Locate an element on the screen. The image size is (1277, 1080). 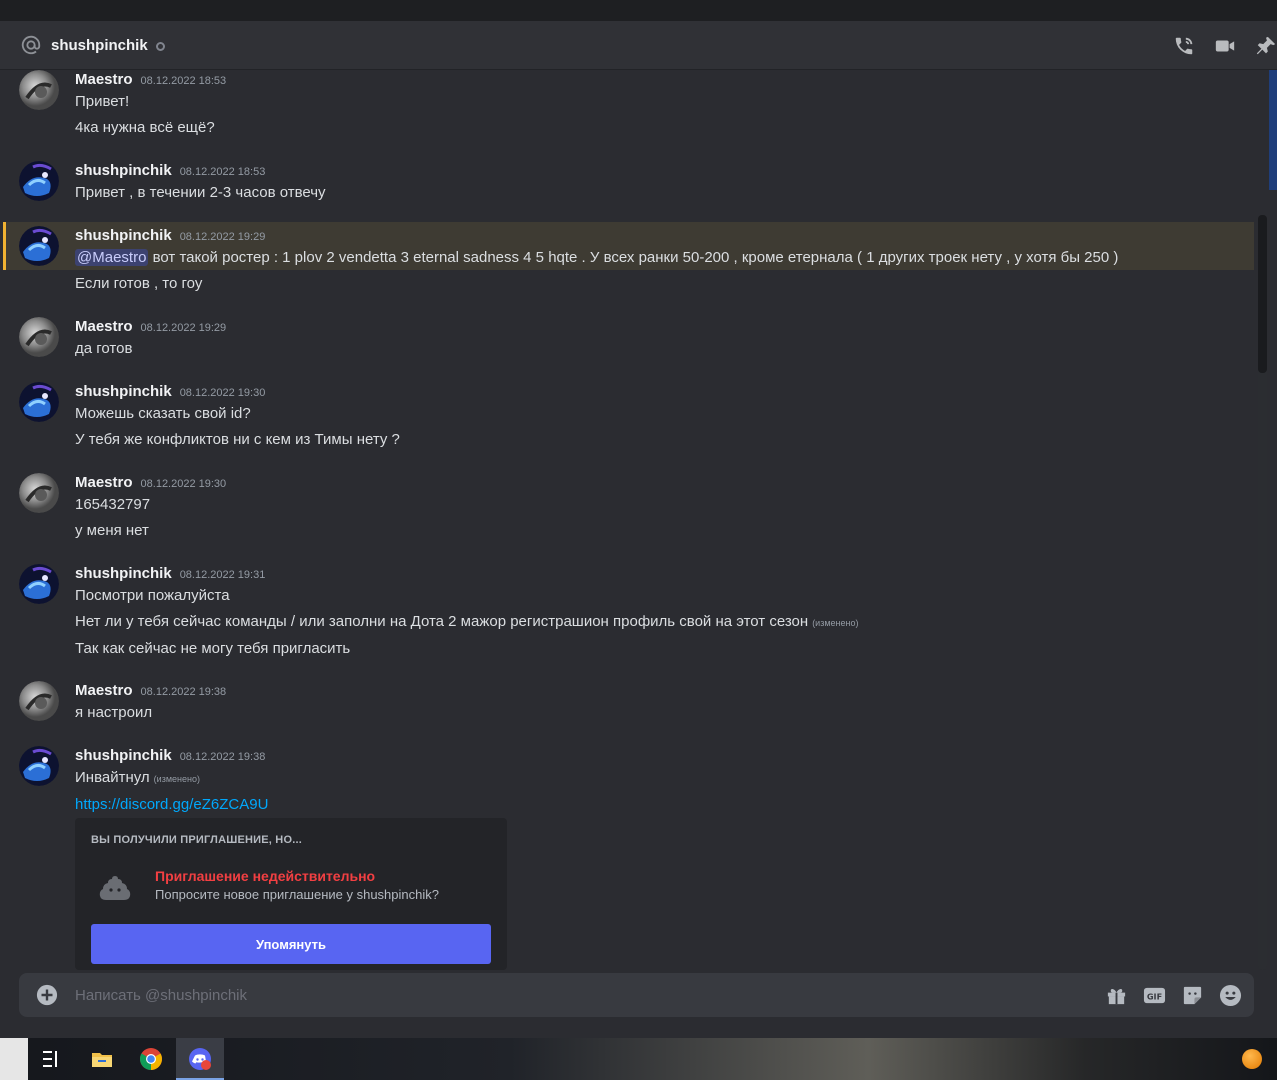
message-text: Посмотри пожалуйста is located at coordinates (152, 595).